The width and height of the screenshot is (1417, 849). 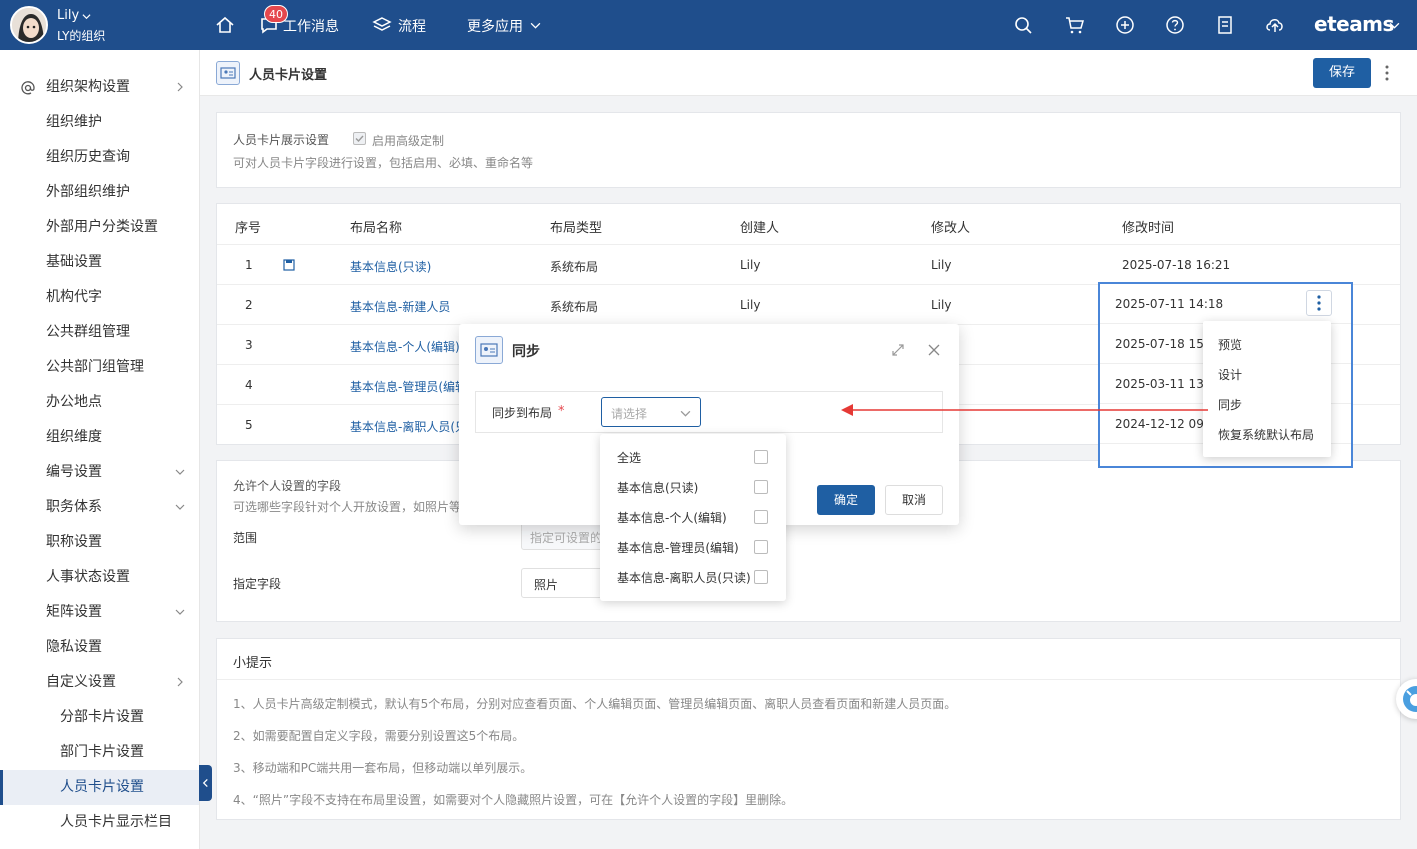 What do you see at coordinates (88, 577) in the screenshot?
I see `sidebar-item-label: 人事状态设置` at bounding box center [88, 577].